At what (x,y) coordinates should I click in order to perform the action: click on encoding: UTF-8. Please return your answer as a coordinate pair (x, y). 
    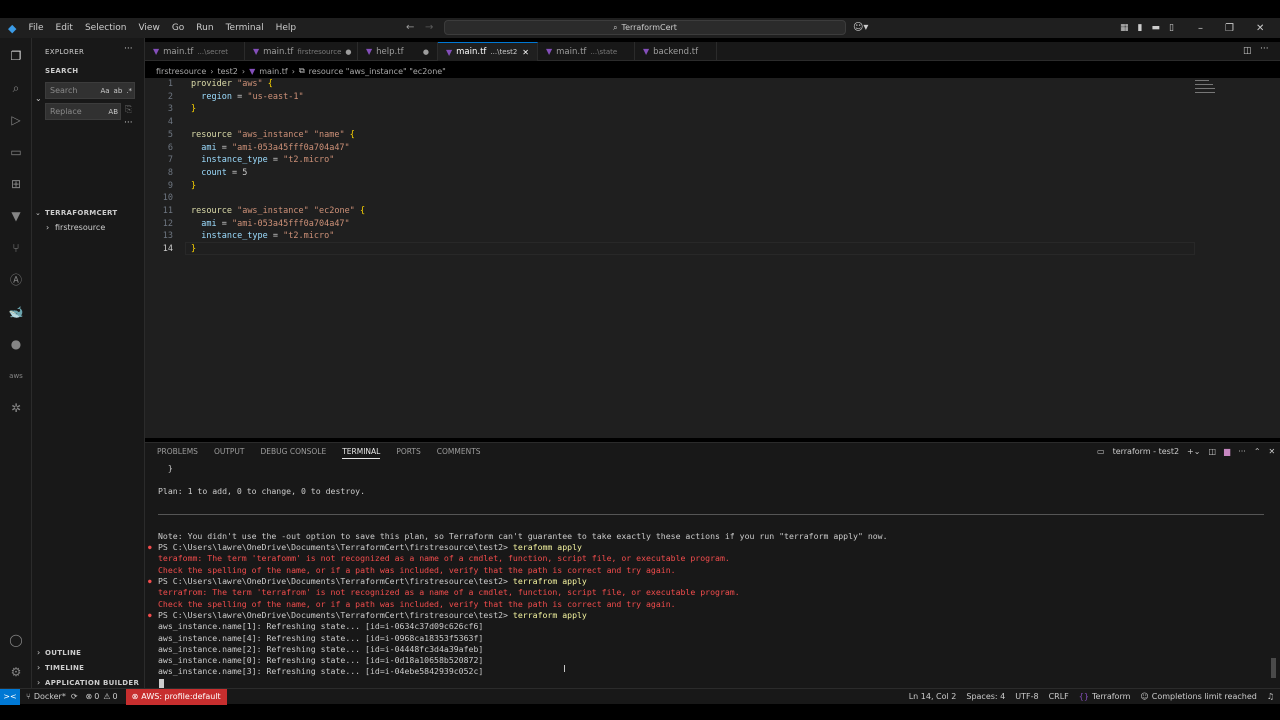
    Looking at the image, I should click on (1026, 696).